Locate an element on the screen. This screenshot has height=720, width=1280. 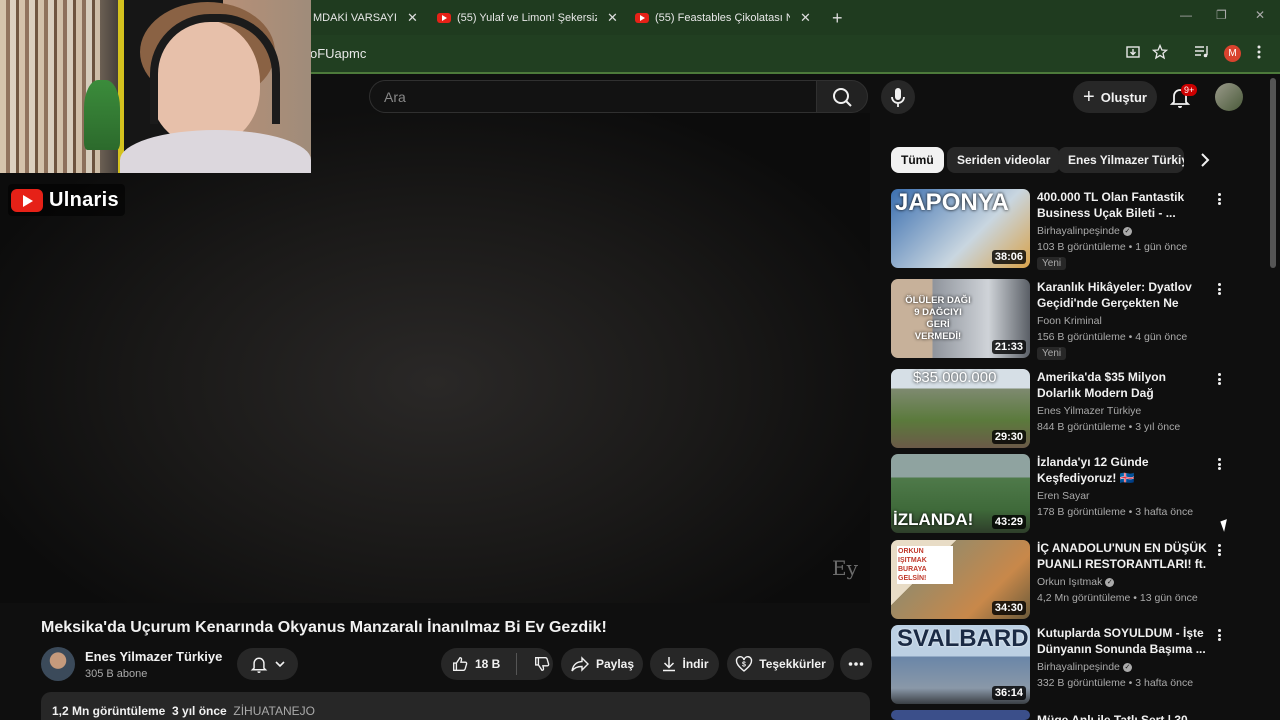
tab-title: (55) Feastables Çikolatası Nasıl is located at coordinates (722, 18).